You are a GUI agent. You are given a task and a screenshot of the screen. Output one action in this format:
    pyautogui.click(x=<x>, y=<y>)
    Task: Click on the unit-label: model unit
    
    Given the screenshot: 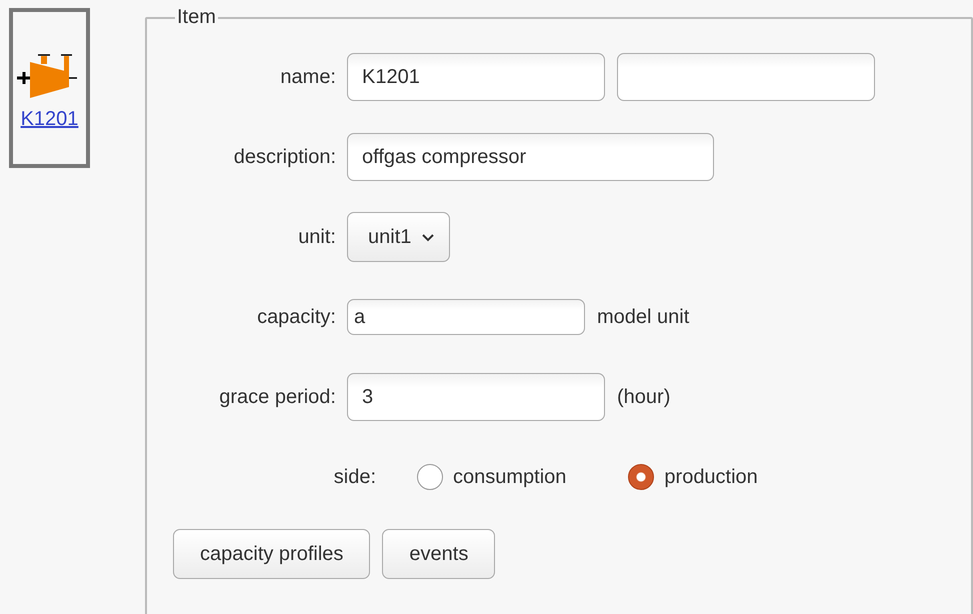 What is the action you would take?
    pyautogui.click(x=643, y=317)
    